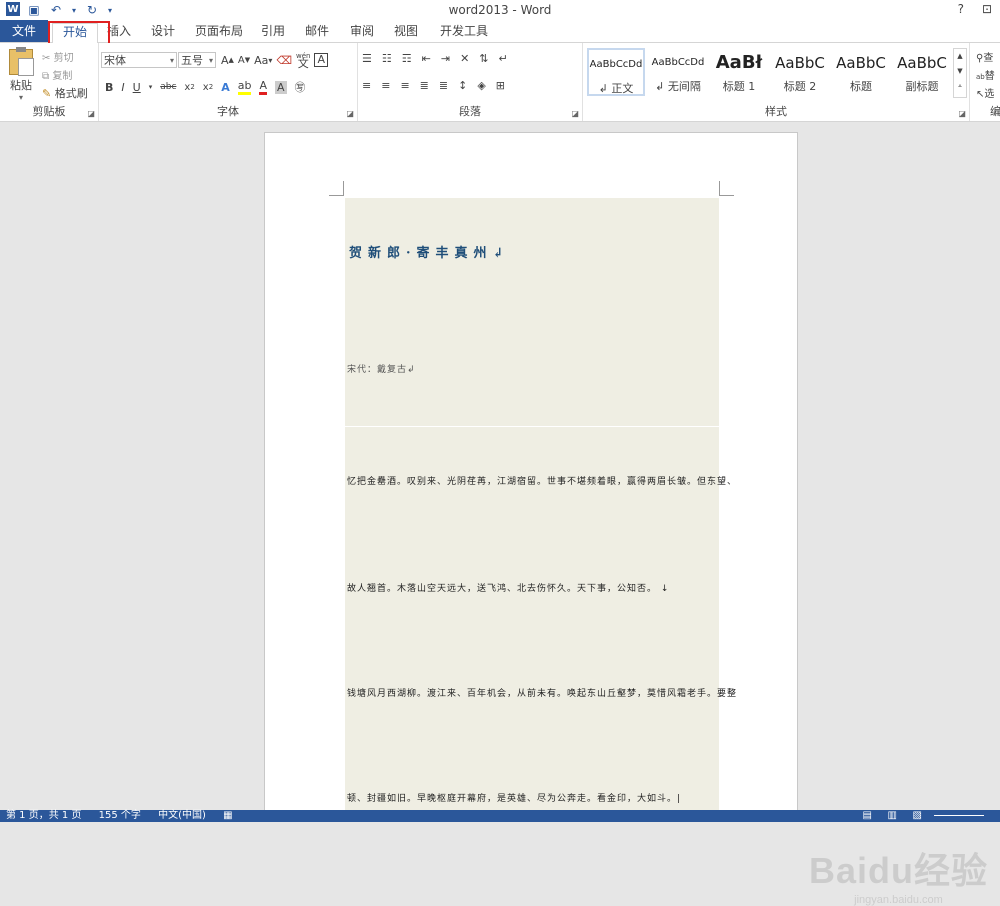  I want to click on highlight-icon: ab, so click(244, 87).